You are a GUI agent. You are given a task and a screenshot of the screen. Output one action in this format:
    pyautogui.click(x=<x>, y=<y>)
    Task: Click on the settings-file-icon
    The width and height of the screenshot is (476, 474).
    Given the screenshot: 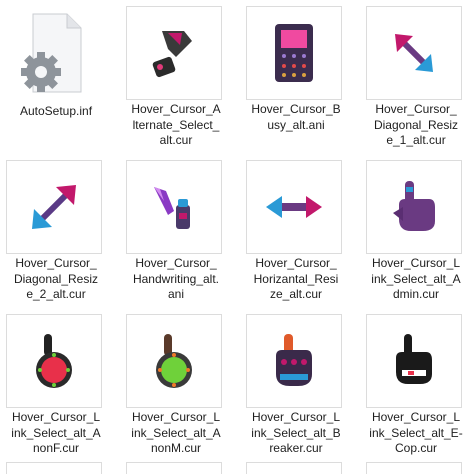 What is the action you would take?
    pyautogui.click(x=54, y=53)
    